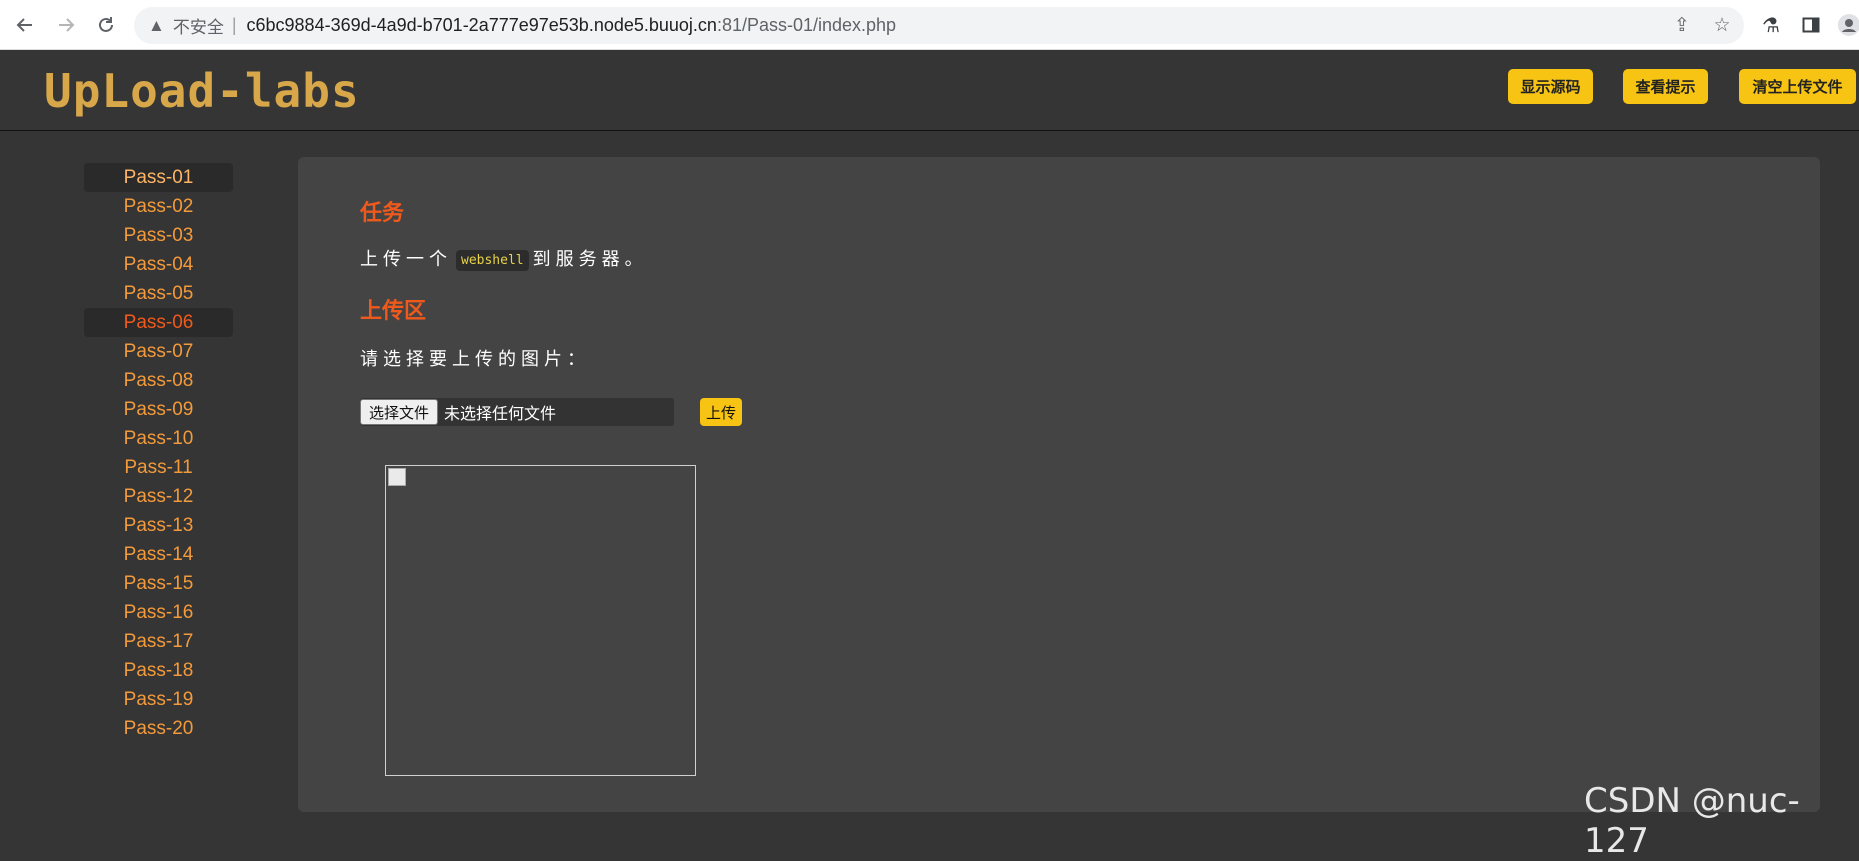 This screenshot has width=1859, height=861. I want to click on sidebar-item-pass-17: Pass-17, so click(158, 641).